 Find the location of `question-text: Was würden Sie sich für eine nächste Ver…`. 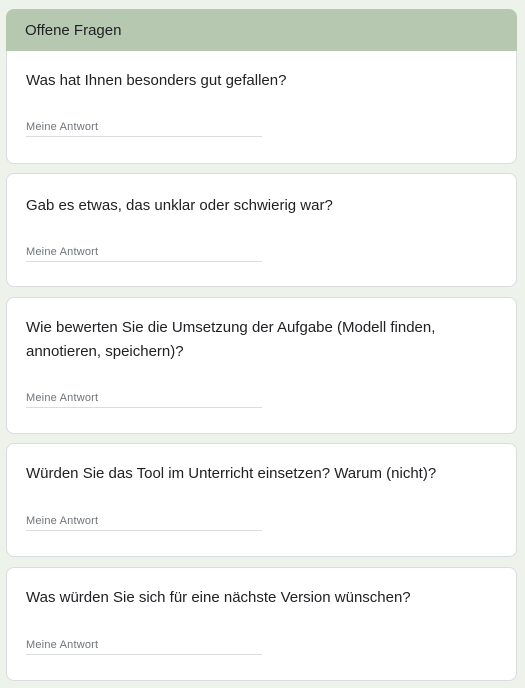

question-text: Was würden Sie sich für eine nächste Ver… is located at coordinates (218, 597).